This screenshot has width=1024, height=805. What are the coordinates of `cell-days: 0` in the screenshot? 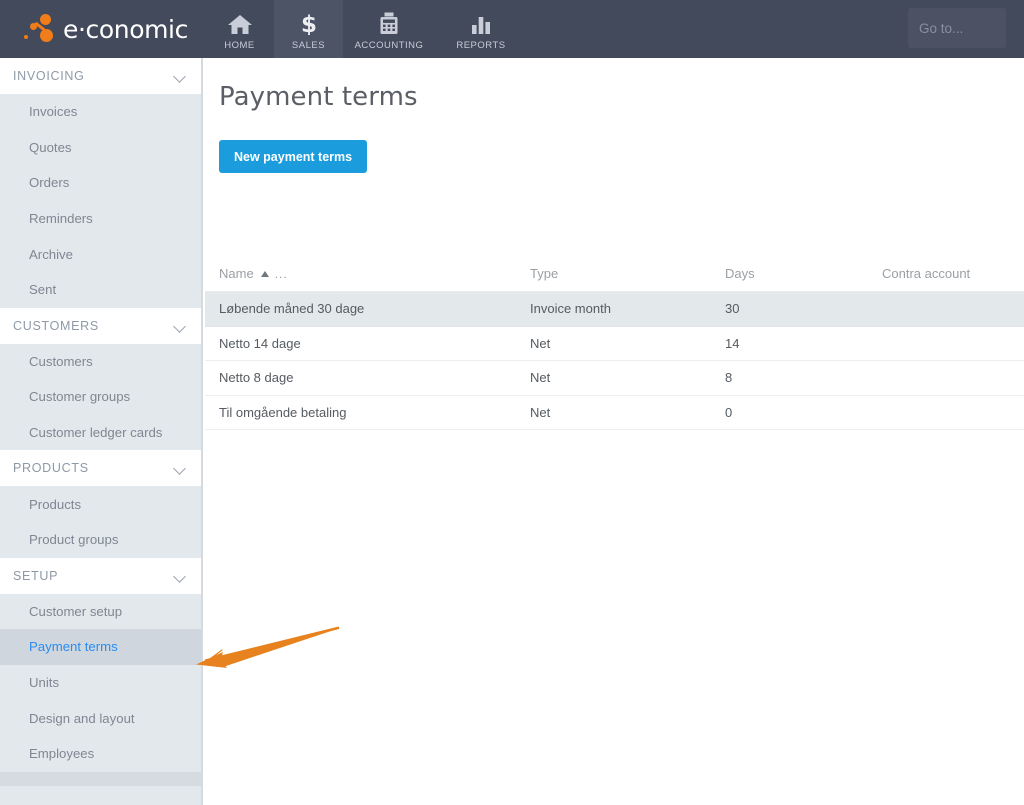 It's located at (729, 412).